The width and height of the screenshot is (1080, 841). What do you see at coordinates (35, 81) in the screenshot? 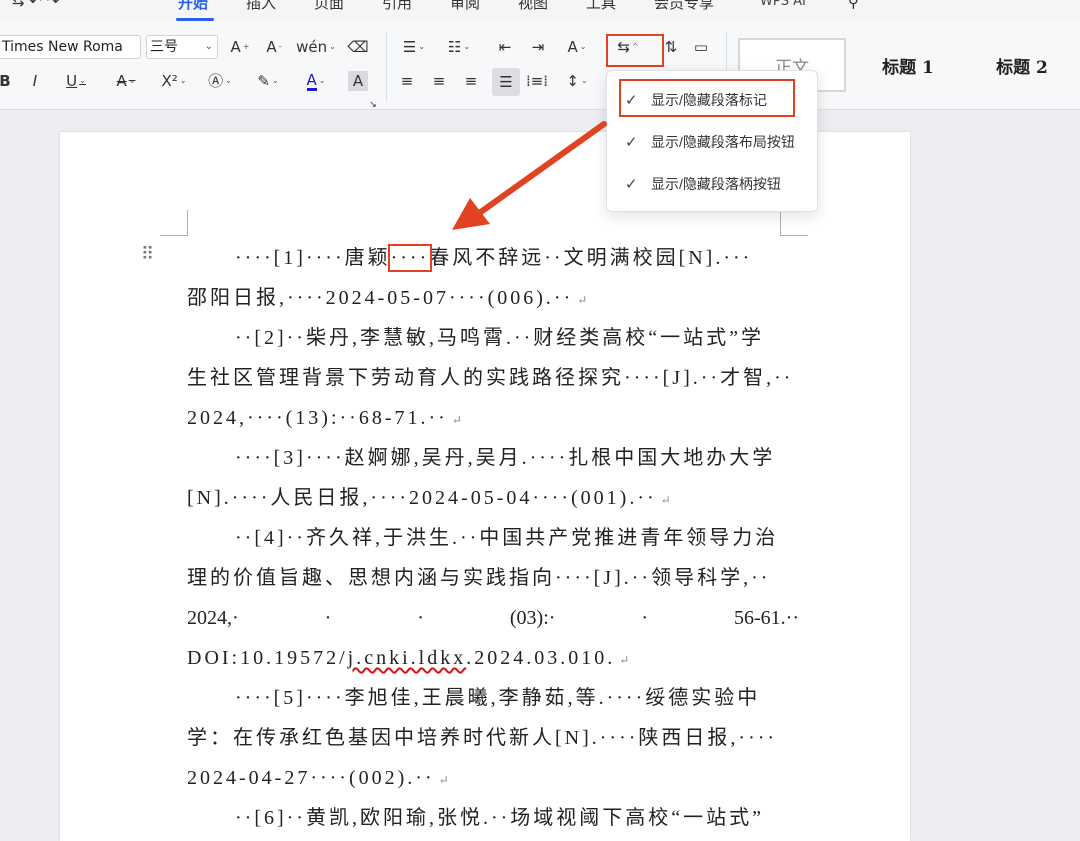
I see `italic-icon: I` at bounding box center [35, 81].